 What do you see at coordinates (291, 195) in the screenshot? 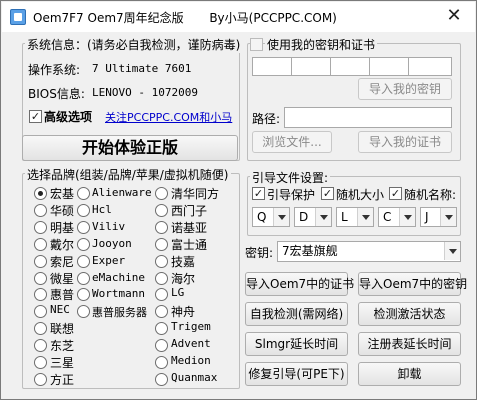
I see `boot-protect-label: 引导保护` at bounding box center [291, 195].